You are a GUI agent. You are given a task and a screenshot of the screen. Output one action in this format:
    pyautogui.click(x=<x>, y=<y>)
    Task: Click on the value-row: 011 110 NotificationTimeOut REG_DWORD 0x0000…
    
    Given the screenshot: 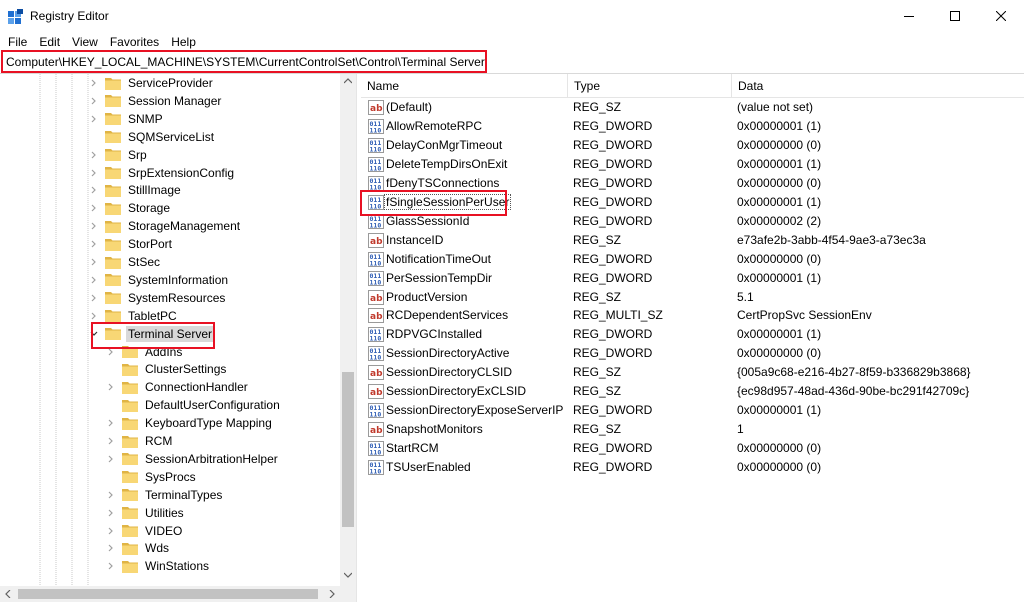 What is the action you would take?
    pyautogui.click(x=692, y=259)
    